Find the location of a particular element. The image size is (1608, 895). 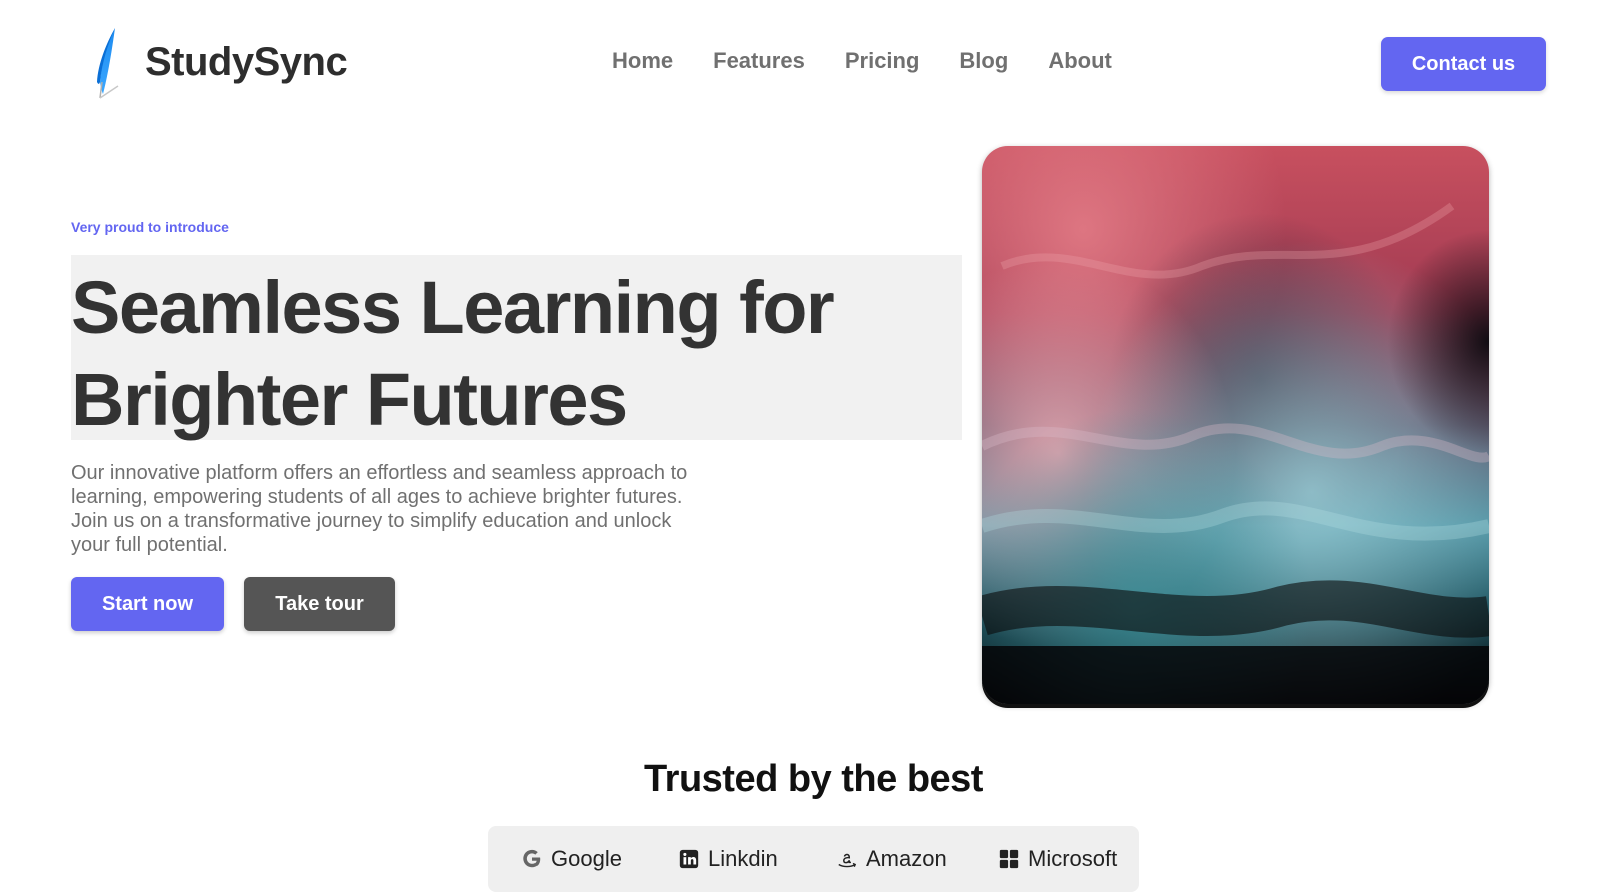

partner-google-label: Google is located at coordinates (586, 858).